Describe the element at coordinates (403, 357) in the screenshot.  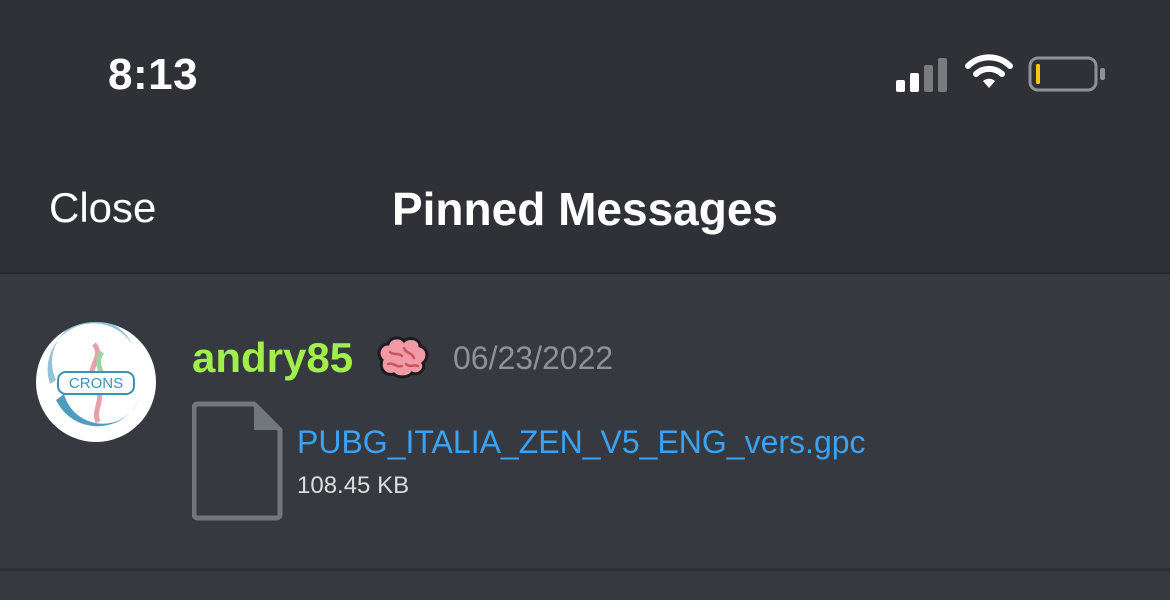
I see `brain-icon` at that location.